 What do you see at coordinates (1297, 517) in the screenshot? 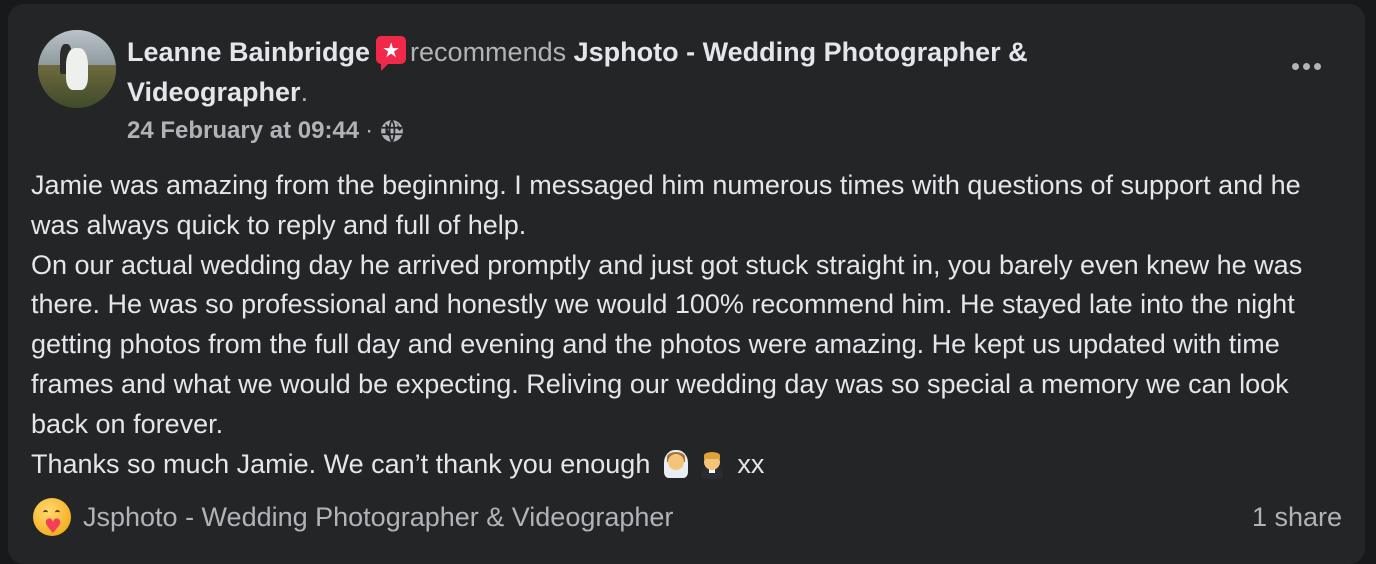
I see `share-count: 1 share` at bounding box center [1297, 517].